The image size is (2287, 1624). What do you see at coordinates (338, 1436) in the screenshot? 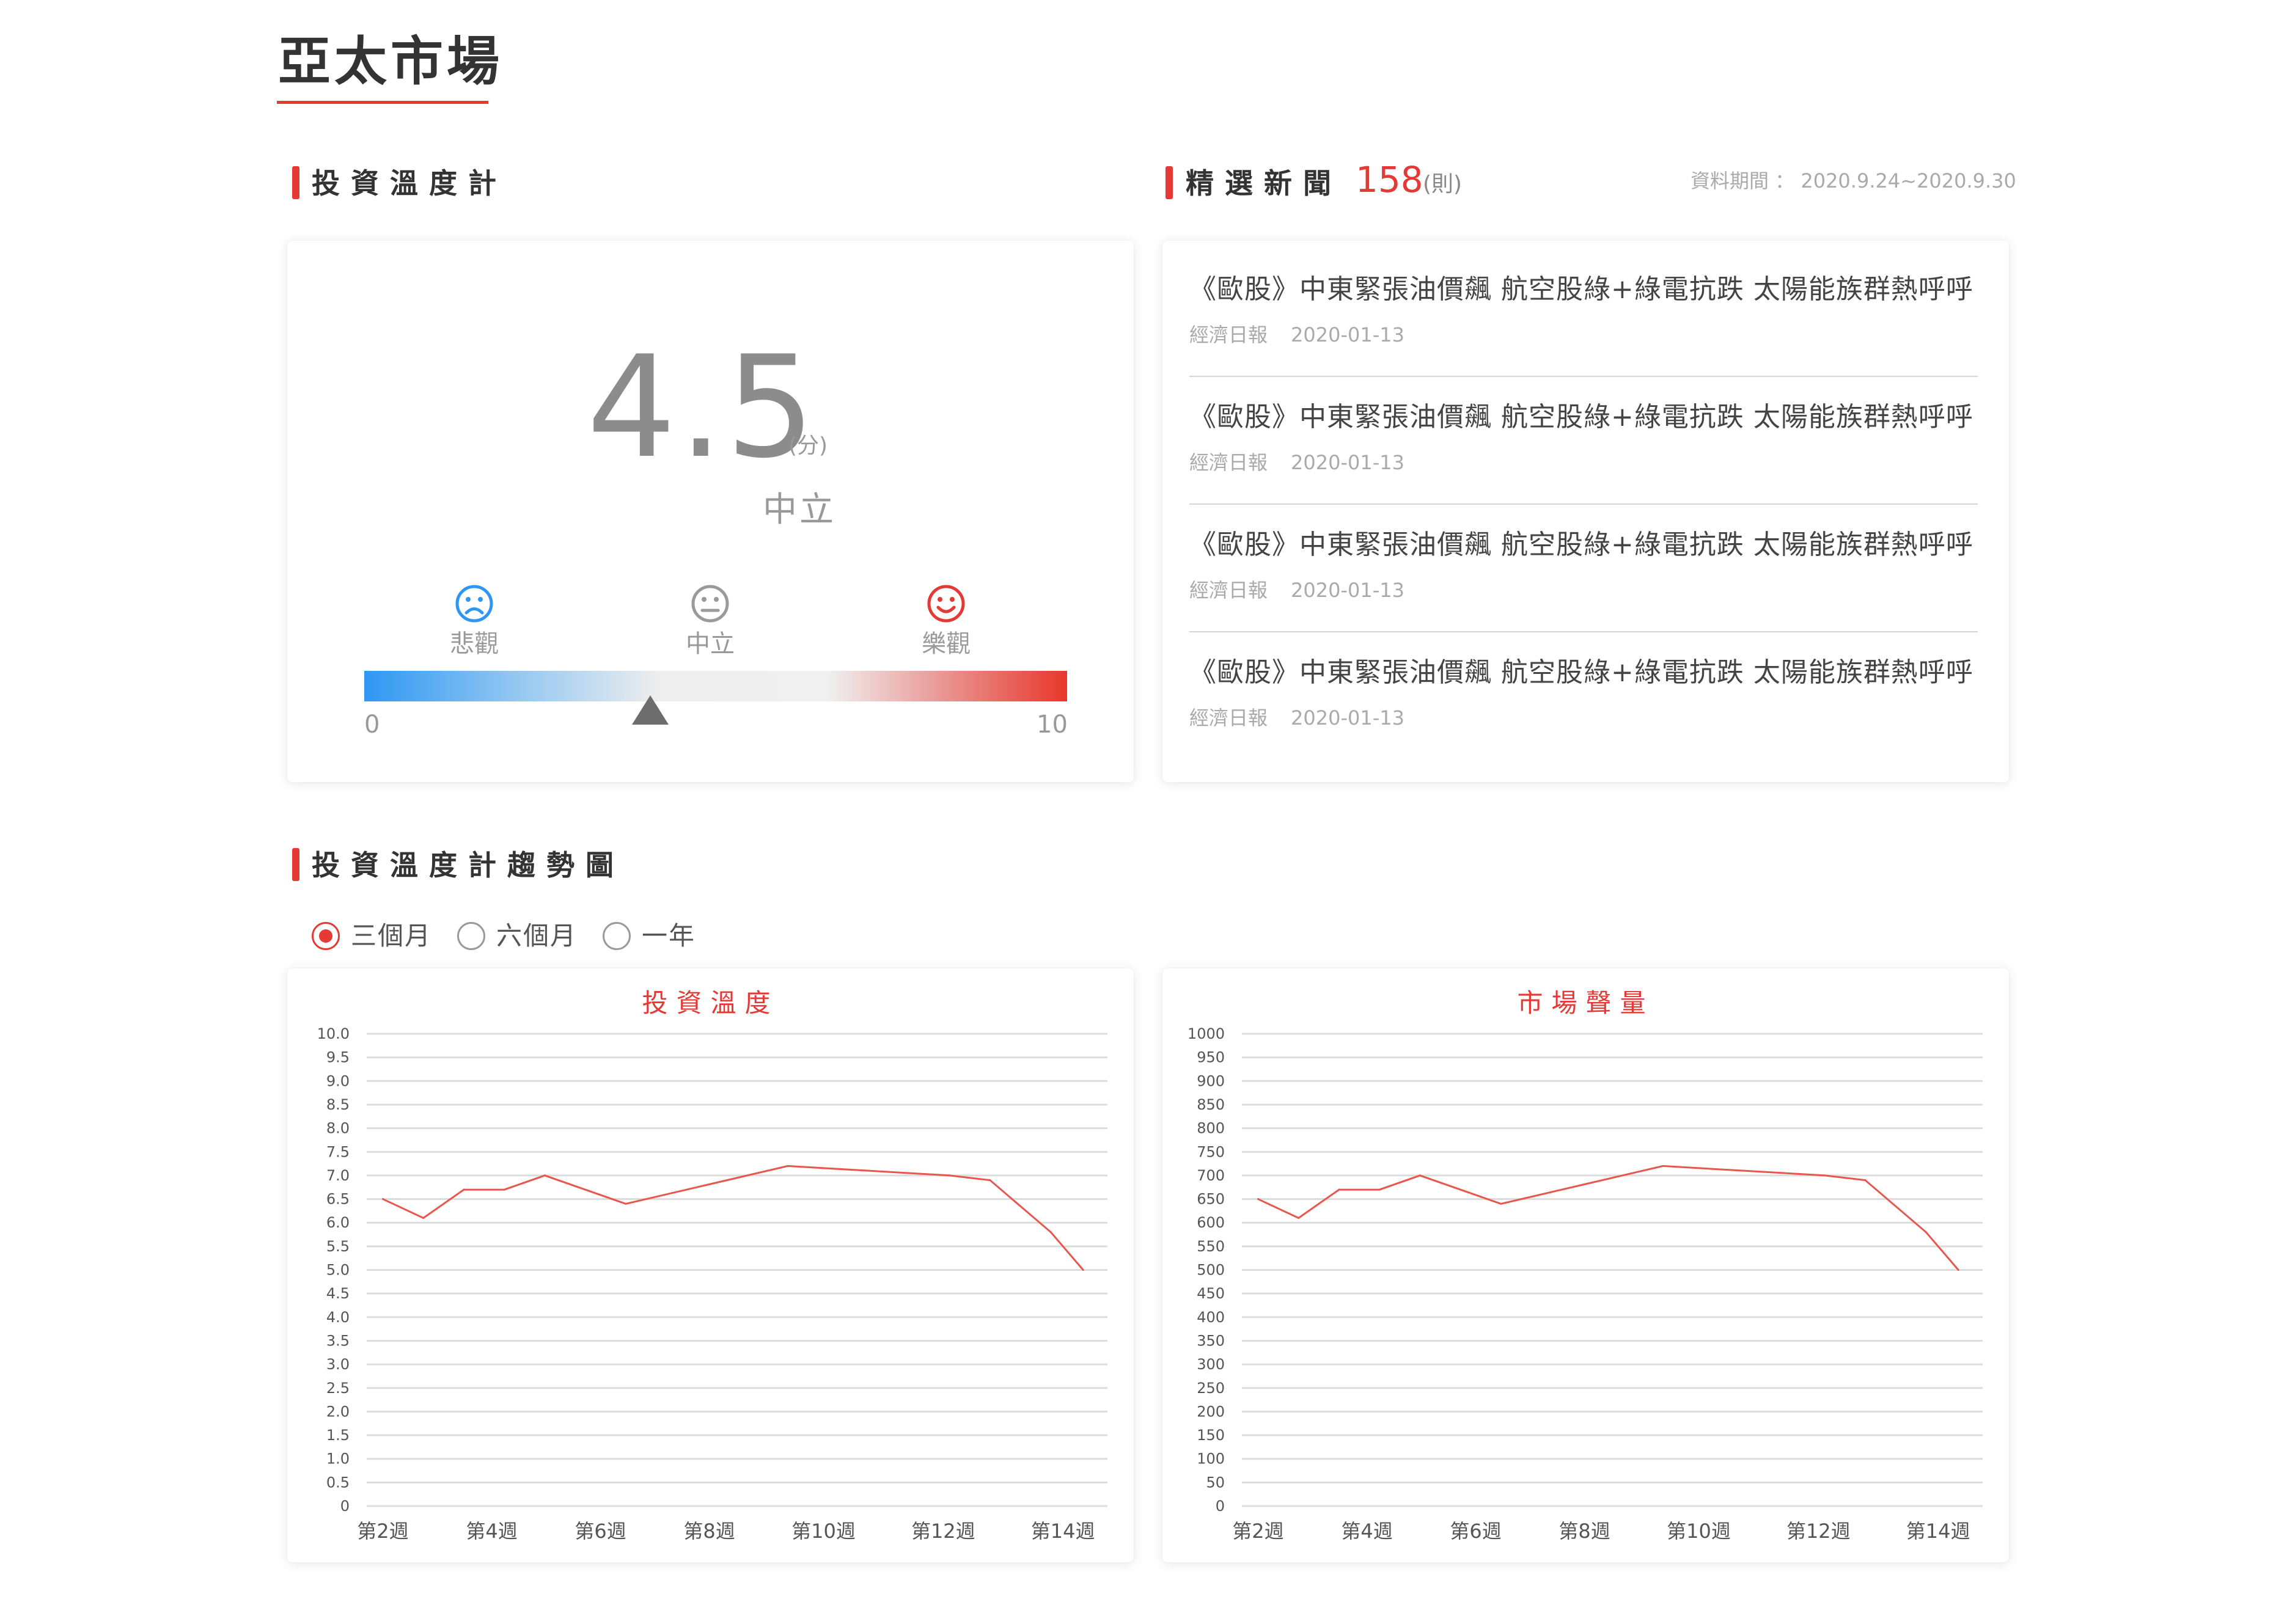
I see `y-tick-label: 1.5` at bounding box center [338, 1436].